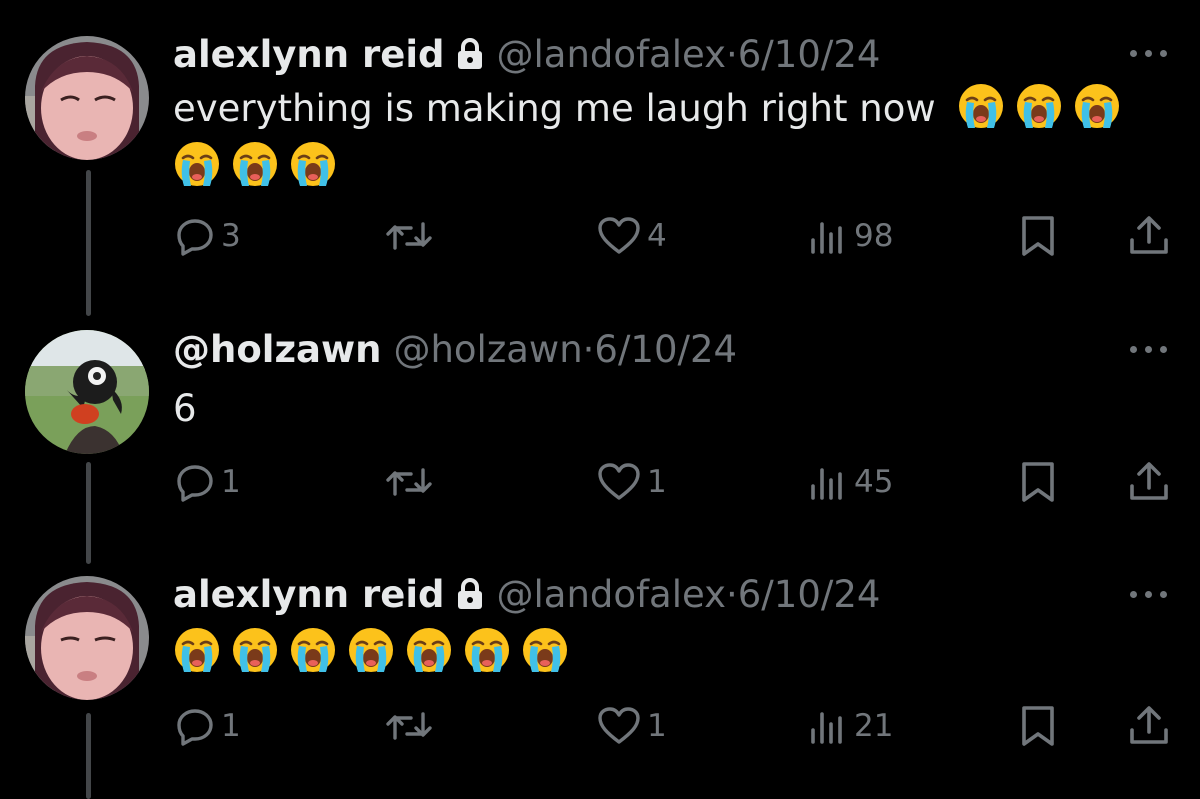  I want to click on action-bar: 3 4 98, so click(600, 236).